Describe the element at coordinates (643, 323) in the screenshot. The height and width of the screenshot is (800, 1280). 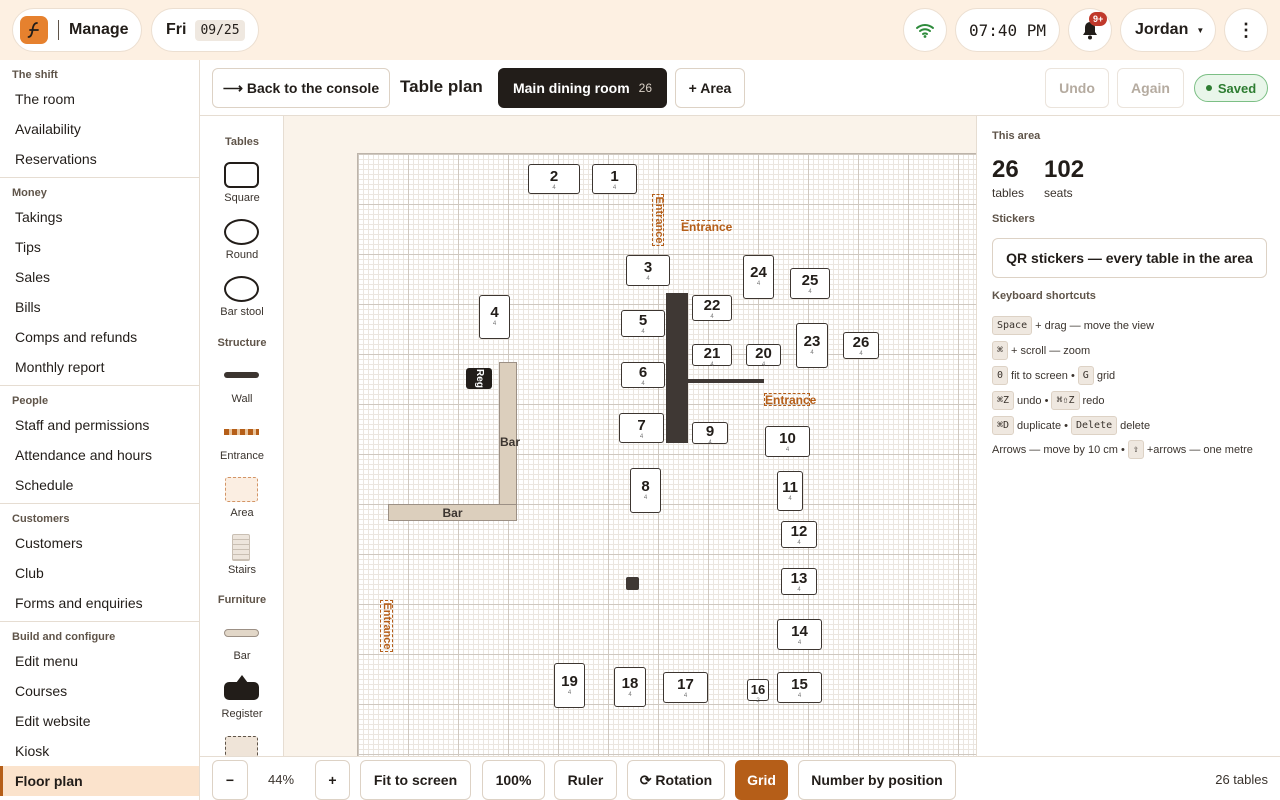
I see `table: 54` at that location.